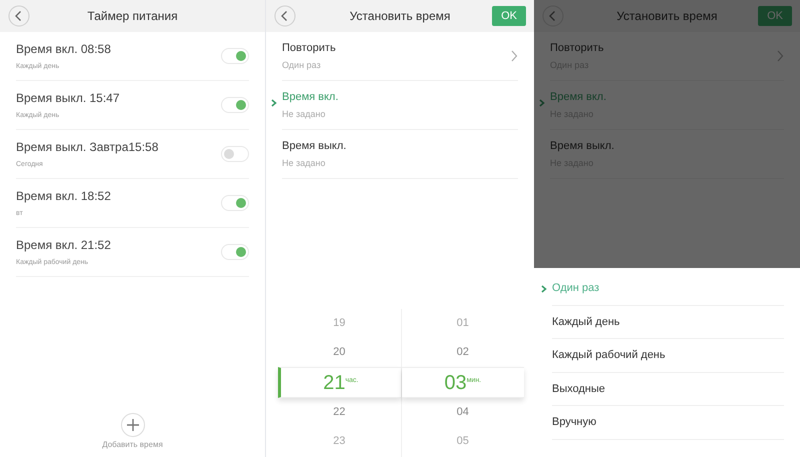 The image size is (800, 457). Describe the element at coordinates (574, 422) in the screenshot. I see `repeat-option: Вручную` at that location.